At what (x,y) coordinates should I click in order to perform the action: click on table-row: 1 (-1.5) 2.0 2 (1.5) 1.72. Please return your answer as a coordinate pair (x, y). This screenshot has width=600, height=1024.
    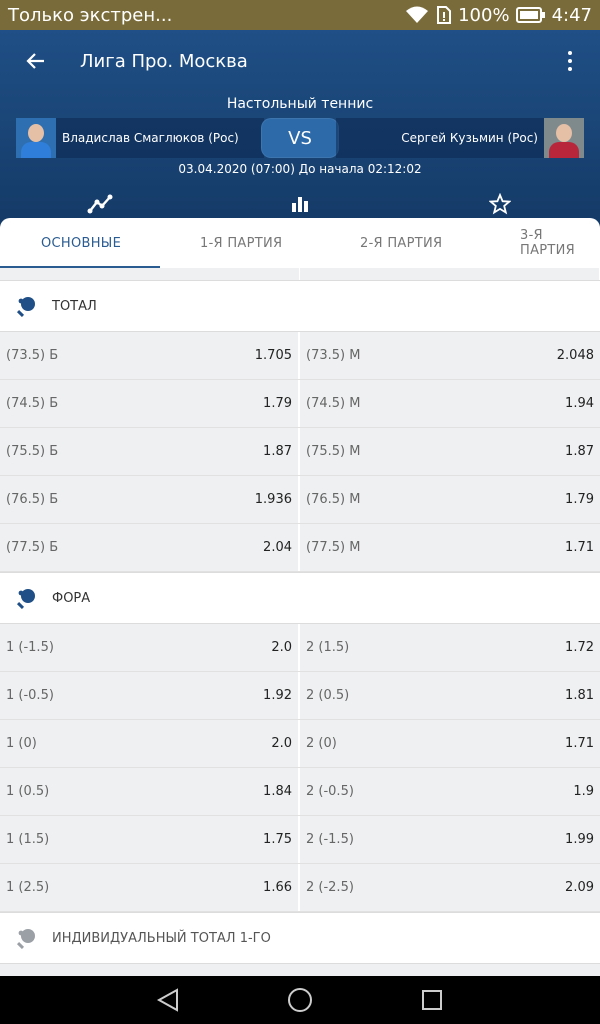
    Looking at the image, I should click on (300, 648).